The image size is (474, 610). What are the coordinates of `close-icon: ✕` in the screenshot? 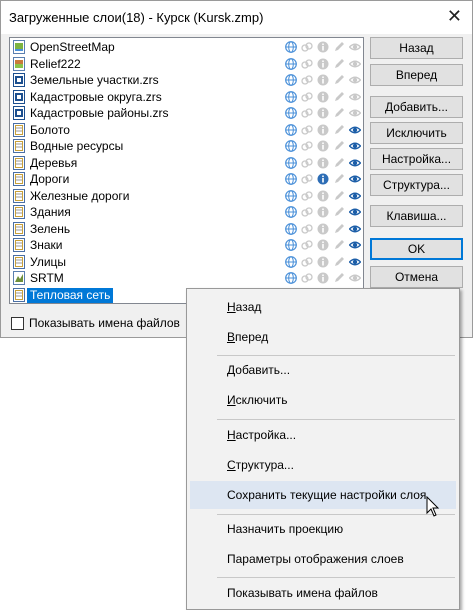 It's located at (454, 16).